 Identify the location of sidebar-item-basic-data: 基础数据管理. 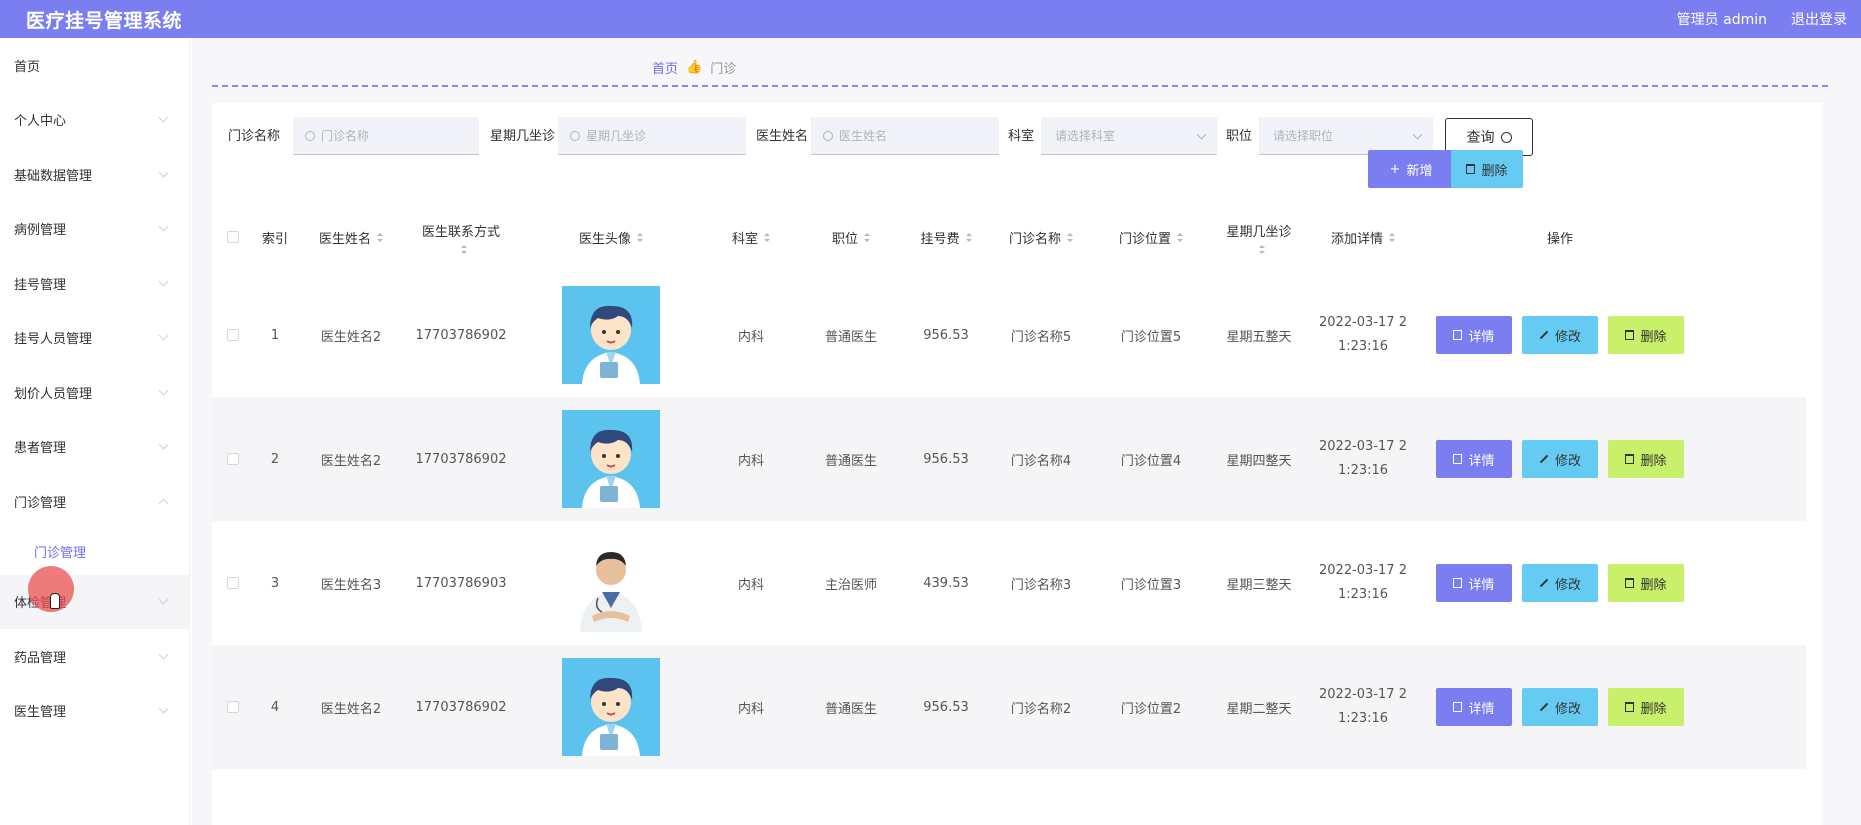
(94, 174).